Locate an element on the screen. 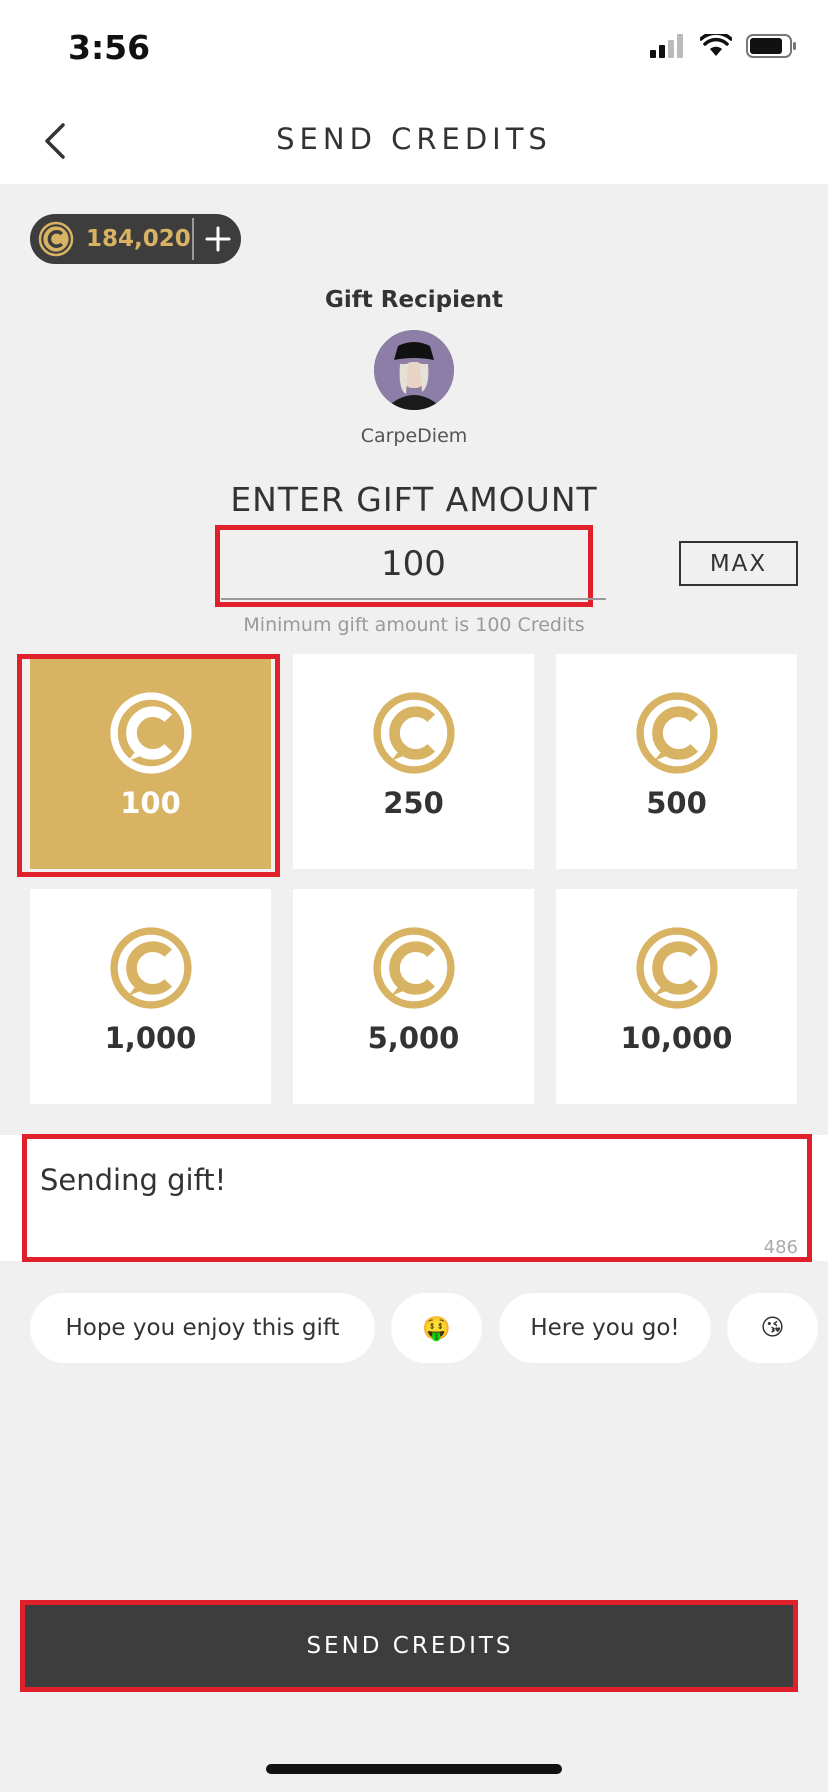 This screenshot has width=828, height=1792. add-credits-button is located at coordinates (218, 239).